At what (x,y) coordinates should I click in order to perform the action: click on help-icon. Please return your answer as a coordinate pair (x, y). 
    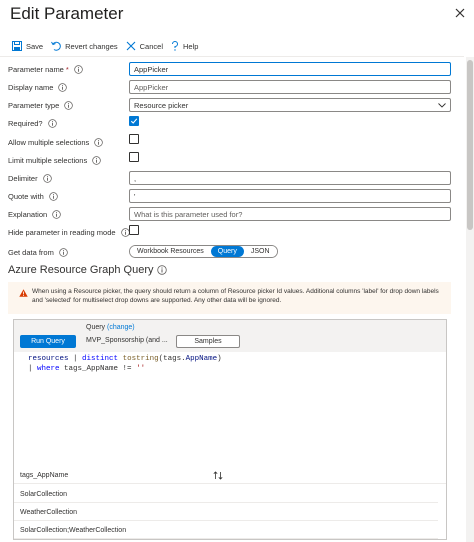
    Looking at the image, I should click on (175, 46).